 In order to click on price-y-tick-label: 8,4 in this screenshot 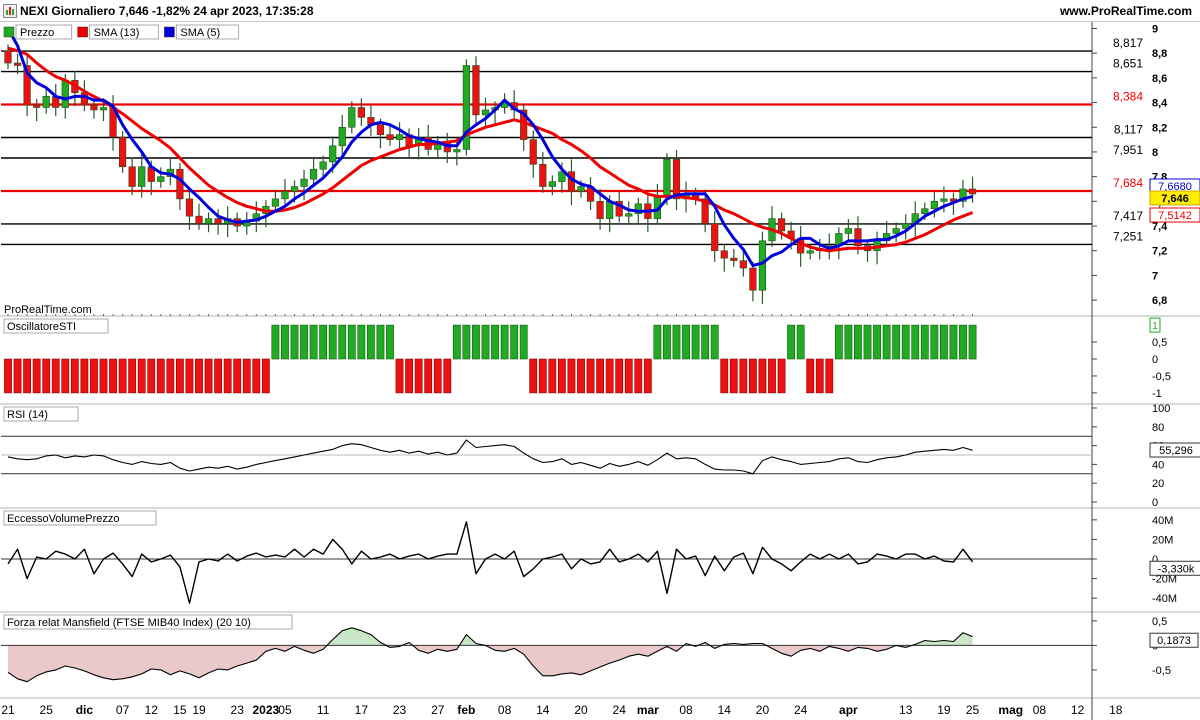, I will do `click(1160, 104)`.